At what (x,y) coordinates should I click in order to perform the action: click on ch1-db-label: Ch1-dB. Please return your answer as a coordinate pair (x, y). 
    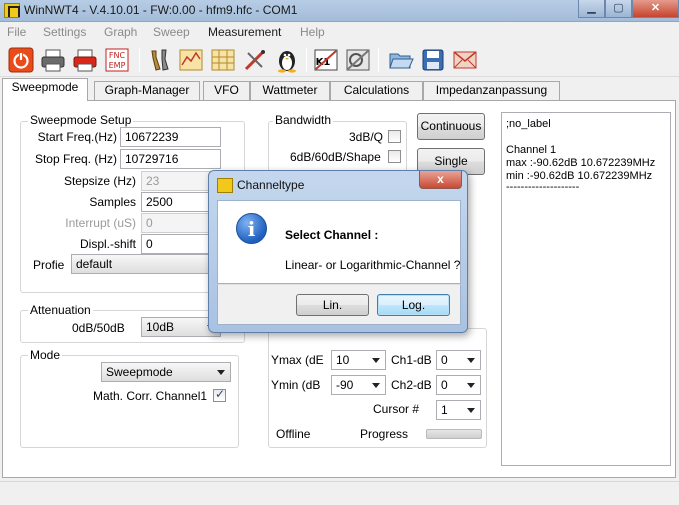
    Looking at the image, I should click on (411, 360).